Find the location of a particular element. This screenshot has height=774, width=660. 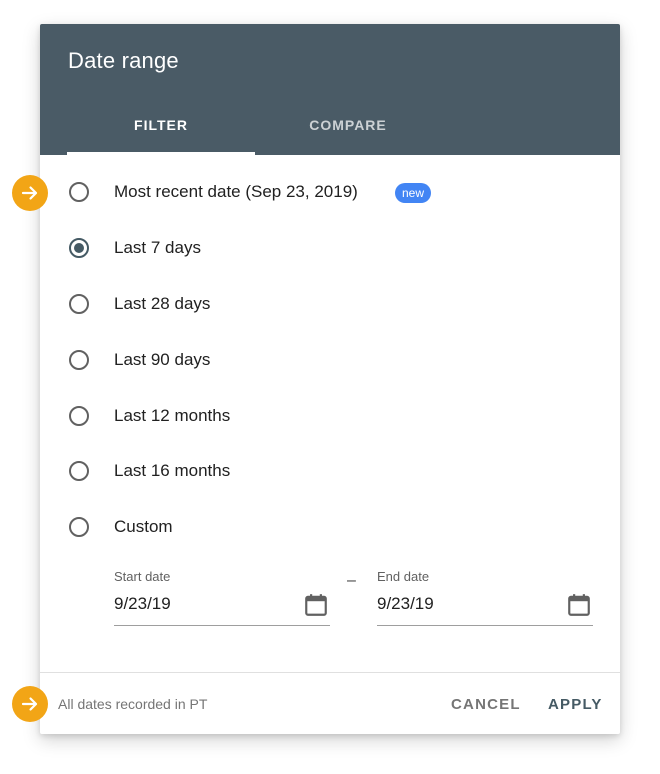

option-most-recent-date: Most recent date (Sep 23, 2019) new is located at coordinates (324, 194).